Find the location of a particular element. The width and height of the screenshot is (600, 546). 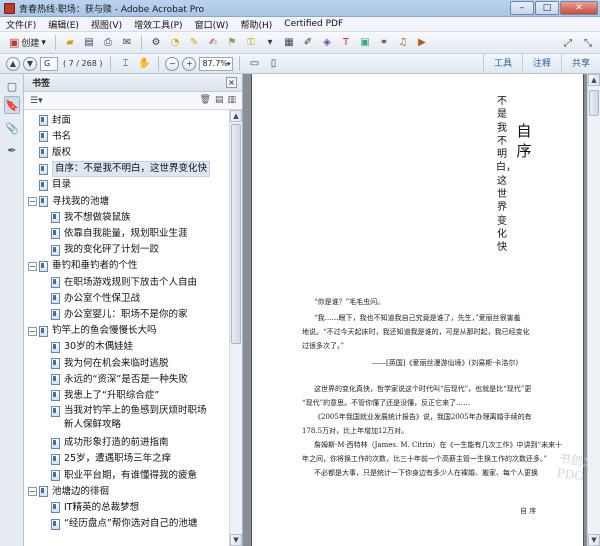

fit-page-icon: ▭ is located at coordinates (254, 64).